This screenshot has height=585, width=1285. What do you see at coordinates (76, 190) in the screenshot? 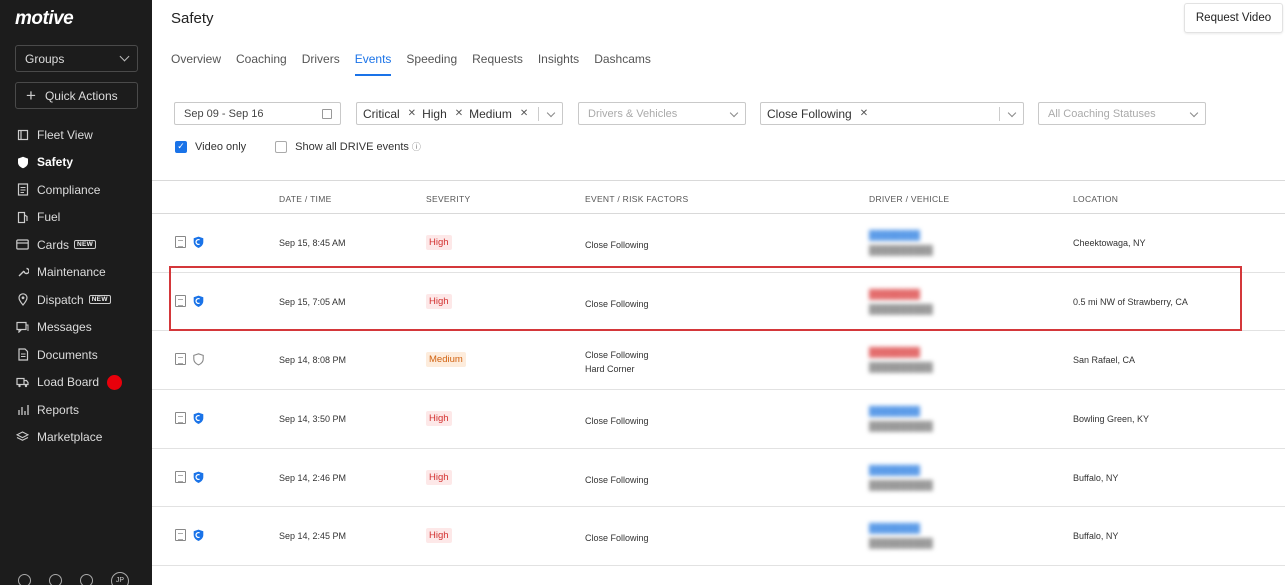
I see `sidebar-item-compliance: Compliance` at bounding box center [76, 190].